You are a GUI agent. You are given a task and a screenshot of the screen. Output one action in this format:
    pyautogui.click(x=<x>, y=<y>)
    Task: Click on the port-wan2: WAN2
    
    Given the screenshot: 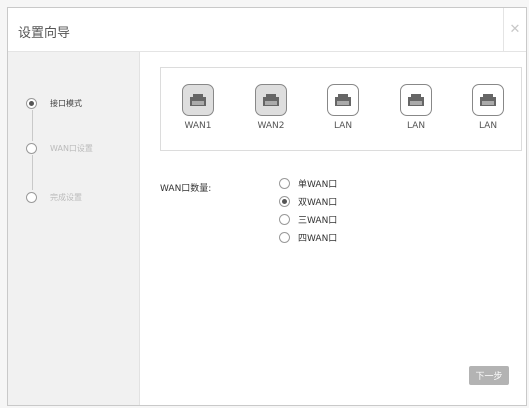 What is the action you would take?
    pyautogui.click(x=271, y=107)
    